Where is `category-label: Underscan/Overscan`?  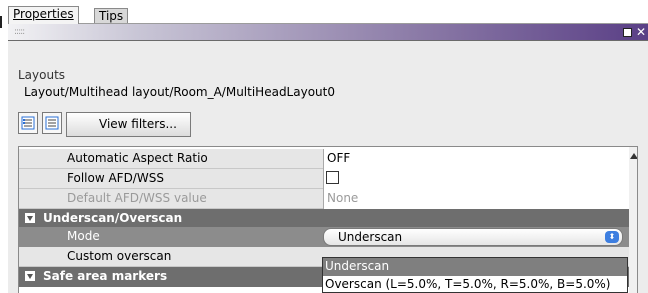 category-label: Underscan/Overscan is located at coordinates (113, 218).